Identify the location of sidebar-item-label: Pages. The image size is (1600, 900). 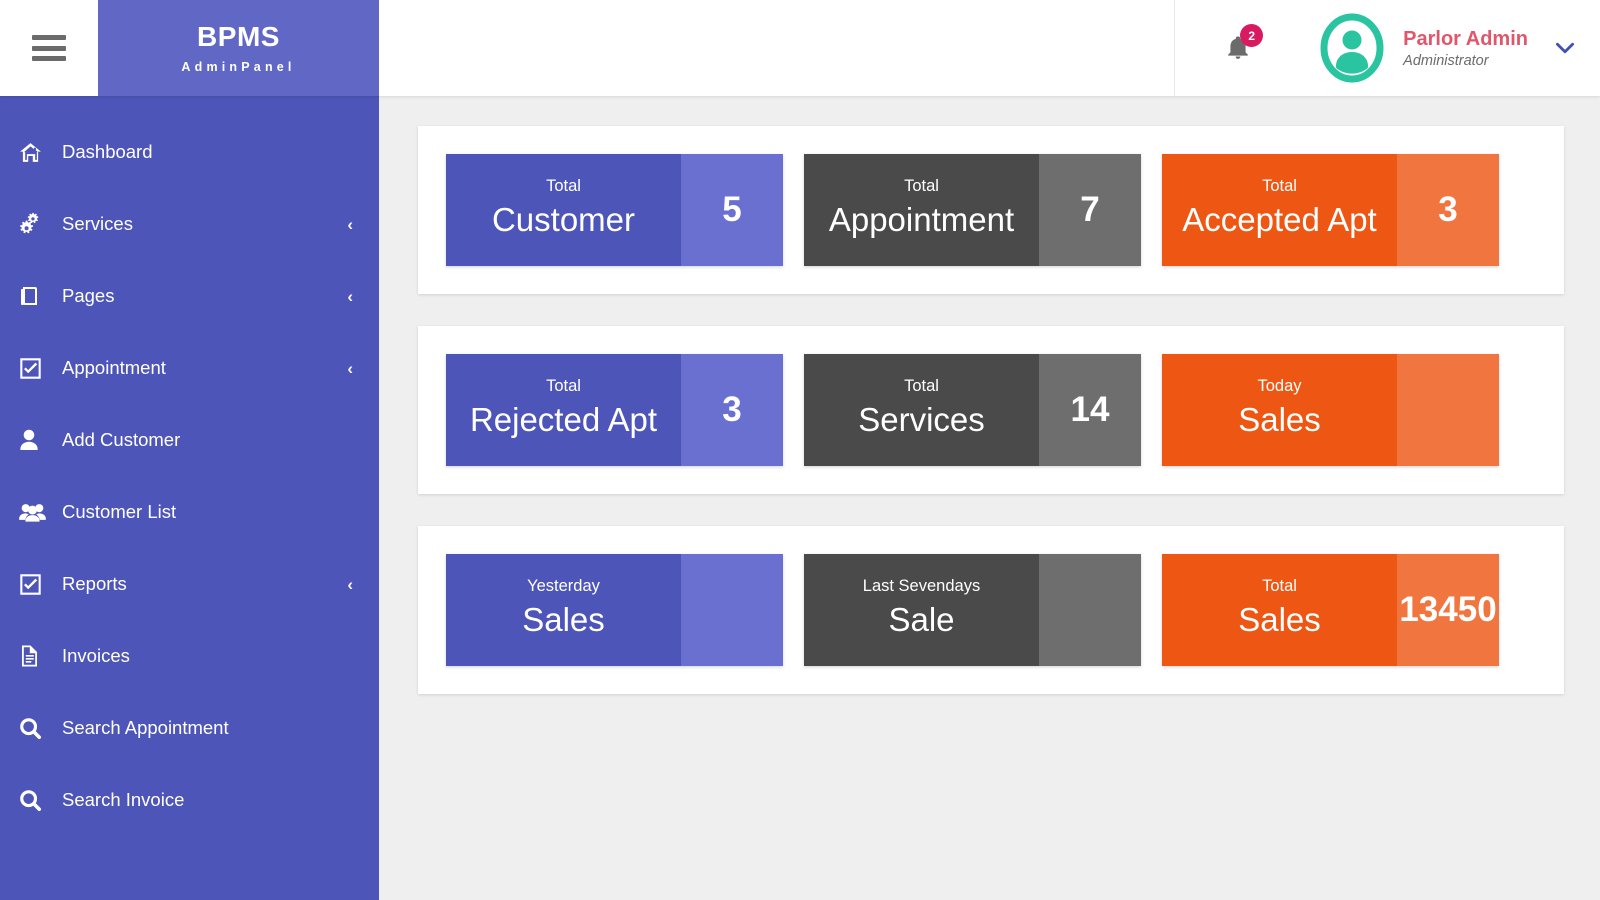
(88, 295).